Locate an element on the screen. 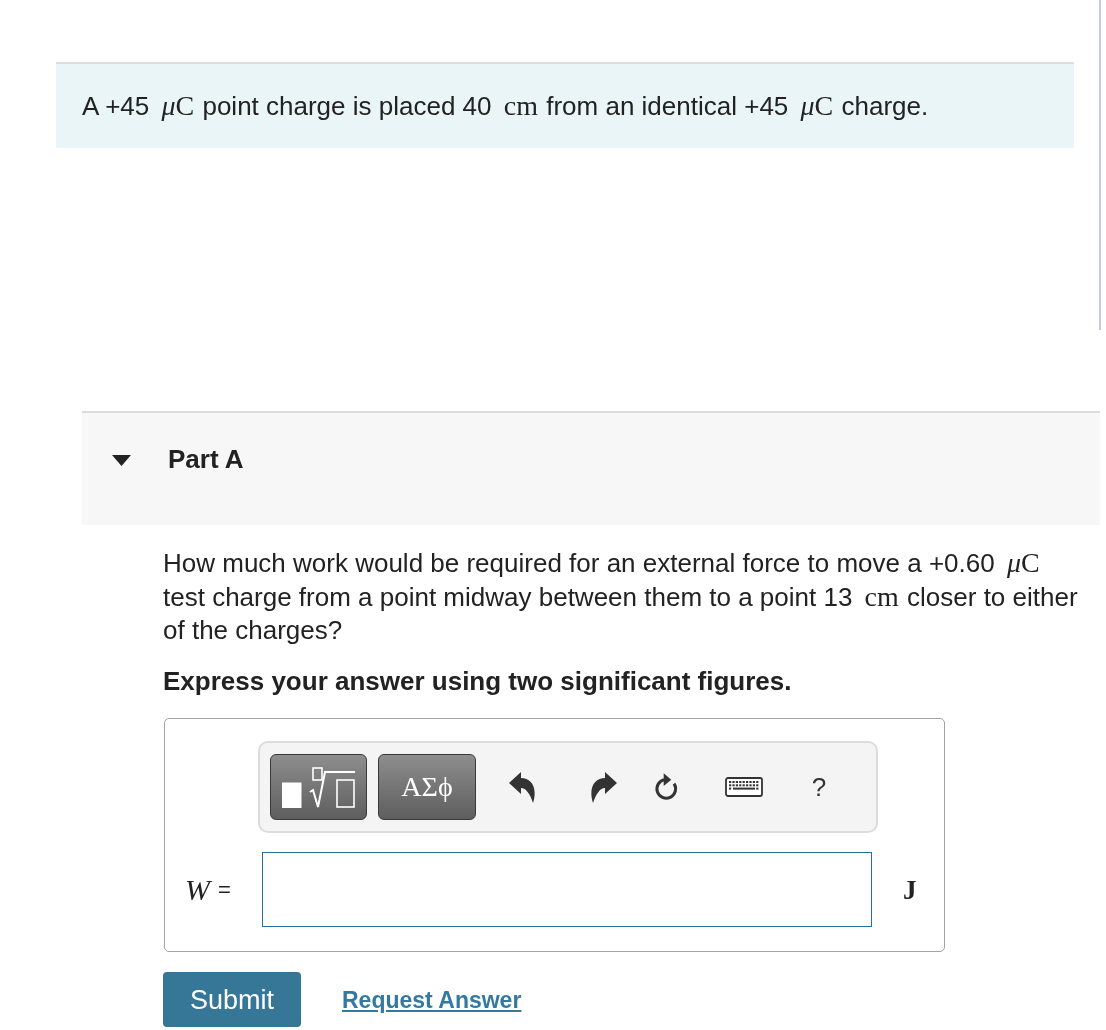 Image resolution: width=1106 pixels, height=1030 pixels. help-button: ? is located at coordinates (819, 787).